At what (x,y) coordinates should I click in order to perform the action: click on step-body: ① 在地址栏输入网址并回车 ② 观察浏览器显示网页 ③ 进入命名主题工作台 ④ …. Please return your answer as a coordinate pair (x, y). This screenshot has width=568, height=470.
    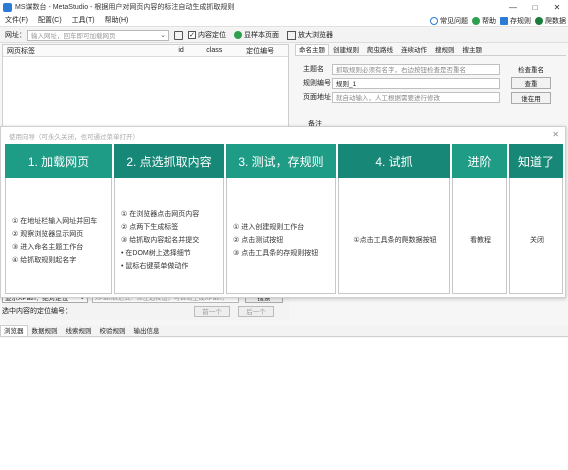
    Looking at the image, I should click on (58, 236).